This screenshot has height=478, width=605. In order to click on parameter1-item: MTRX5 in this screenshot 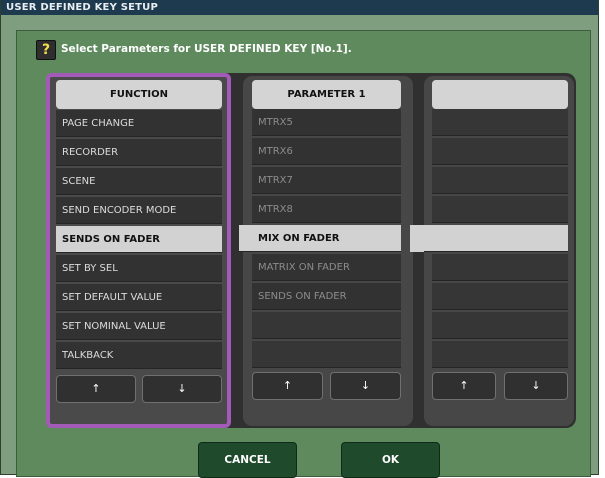, I will do `click(326, 122)`.